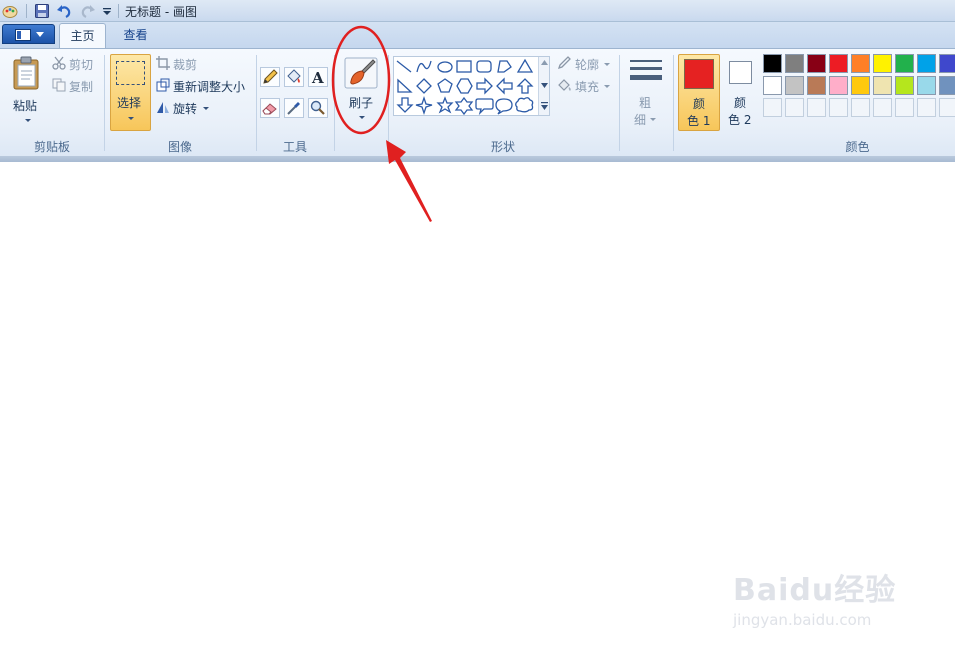  Describe the element at coordinates (802, 620) in the screenshot. I see `watermark-url: jingyan.baidu.com` at that location.